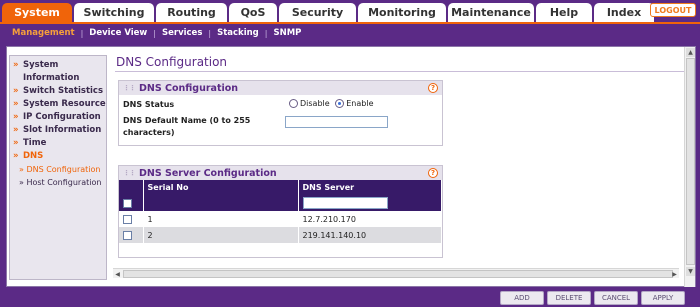 The height and width of the screenshot is (307, 700). What do you see at coordinates (43, 33) in the screenshot?
I see `submenu-management: Management` at bounding box center [43, 33].